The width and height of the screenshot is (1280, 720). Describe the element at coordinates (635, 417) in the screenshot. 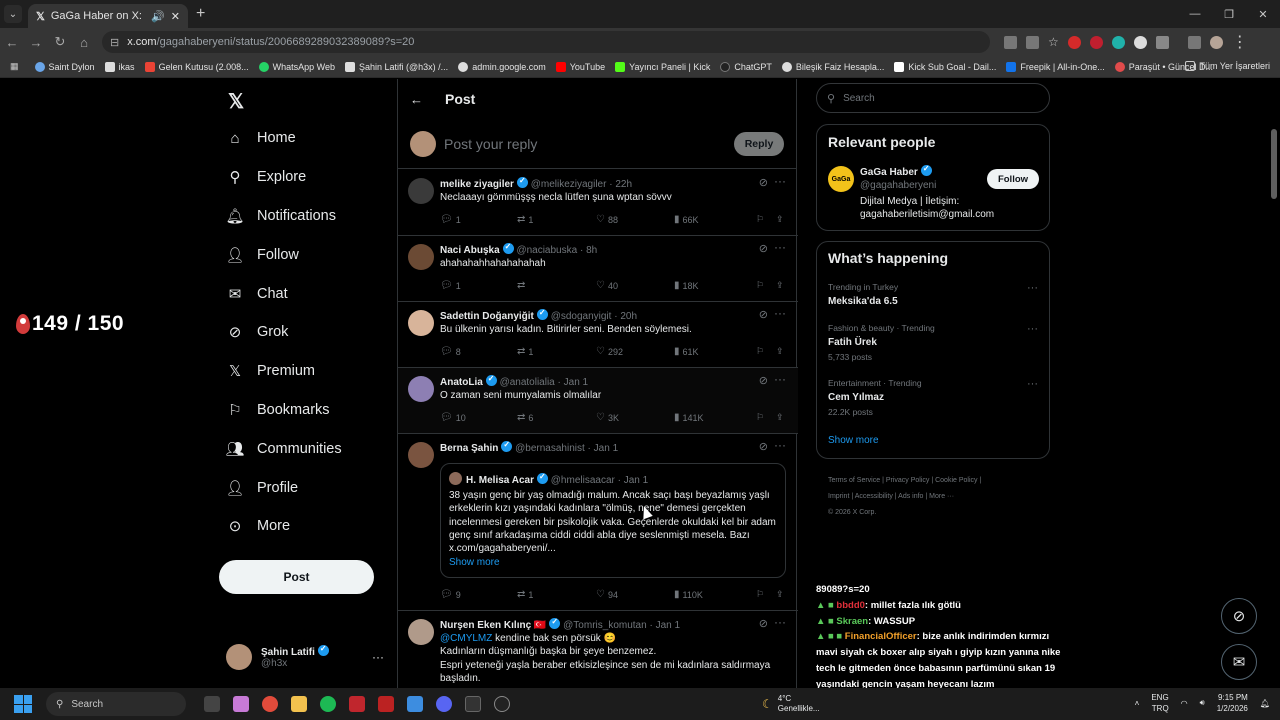

I see `like-action: ♡ 3K` at that location.